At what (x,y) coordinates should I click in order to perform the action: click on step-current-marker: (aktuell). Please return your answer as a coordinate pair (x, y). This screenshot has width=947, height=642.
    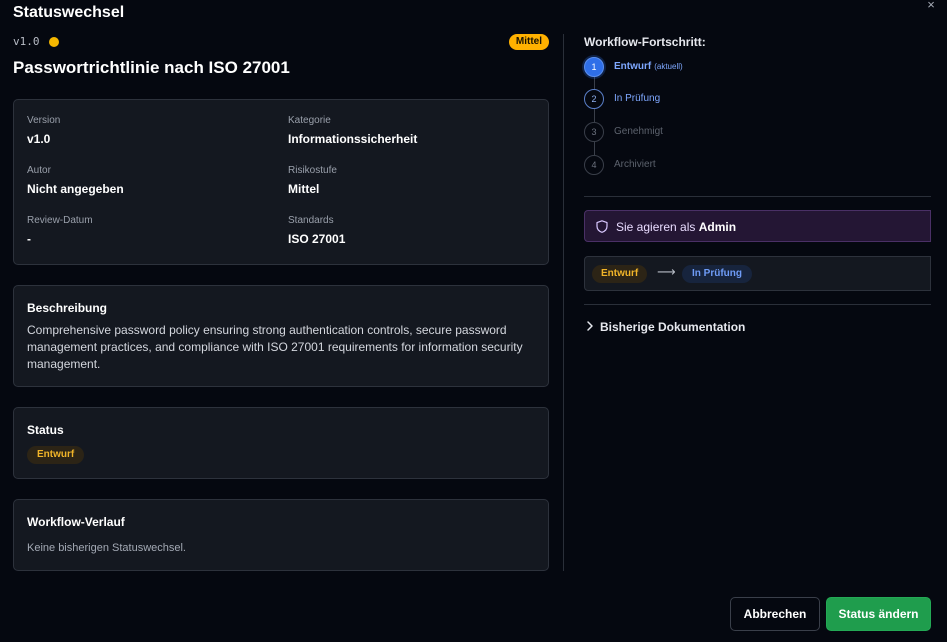
    Looking at the image, I should click on (668, 66).